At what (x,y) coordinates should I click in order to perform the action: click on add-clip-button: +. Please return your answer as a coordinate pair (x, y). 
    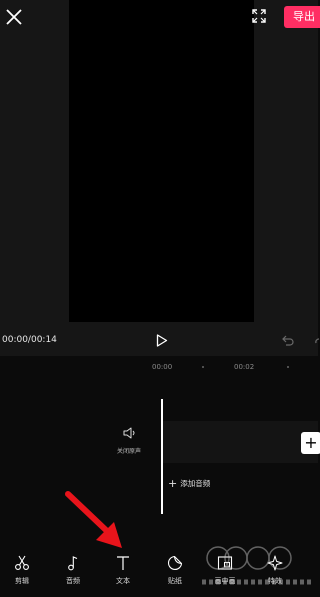
    Looking at the image, I should click on (310, 443).